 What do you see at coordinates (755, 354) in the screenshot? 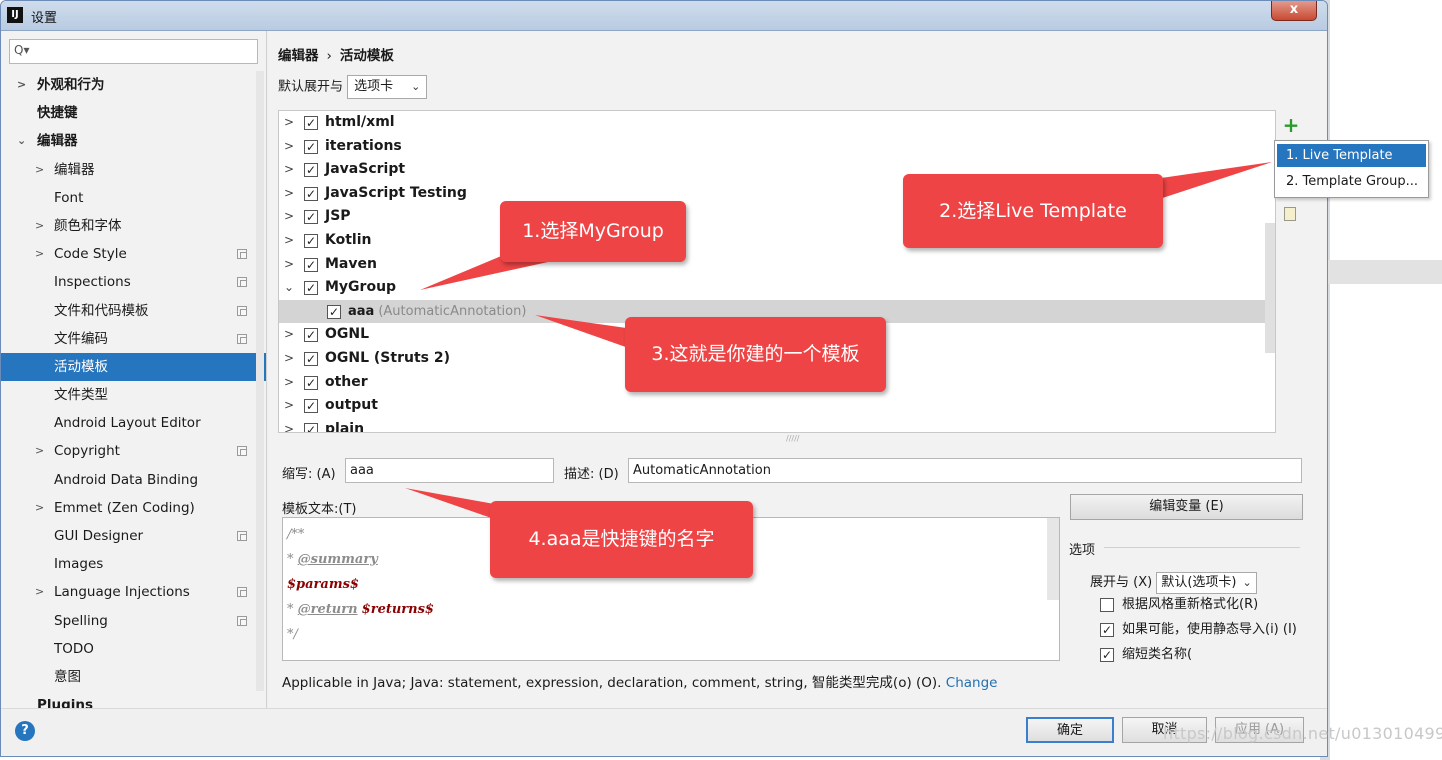
I see `callout-created-template: 3.这就是你建的一个模板` at bounding box center [755, 354].